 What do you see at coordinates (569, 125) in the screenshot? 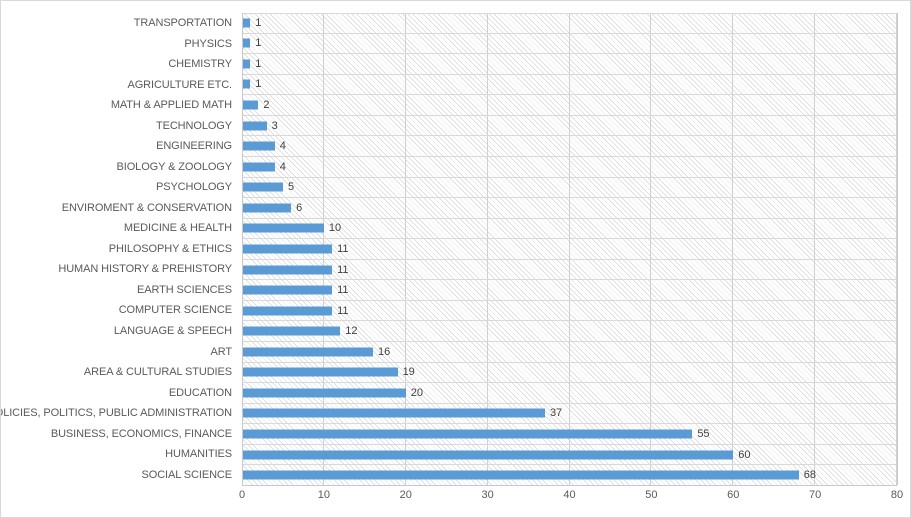
I see `bar-row: 3` at bounding box center [569, 125].